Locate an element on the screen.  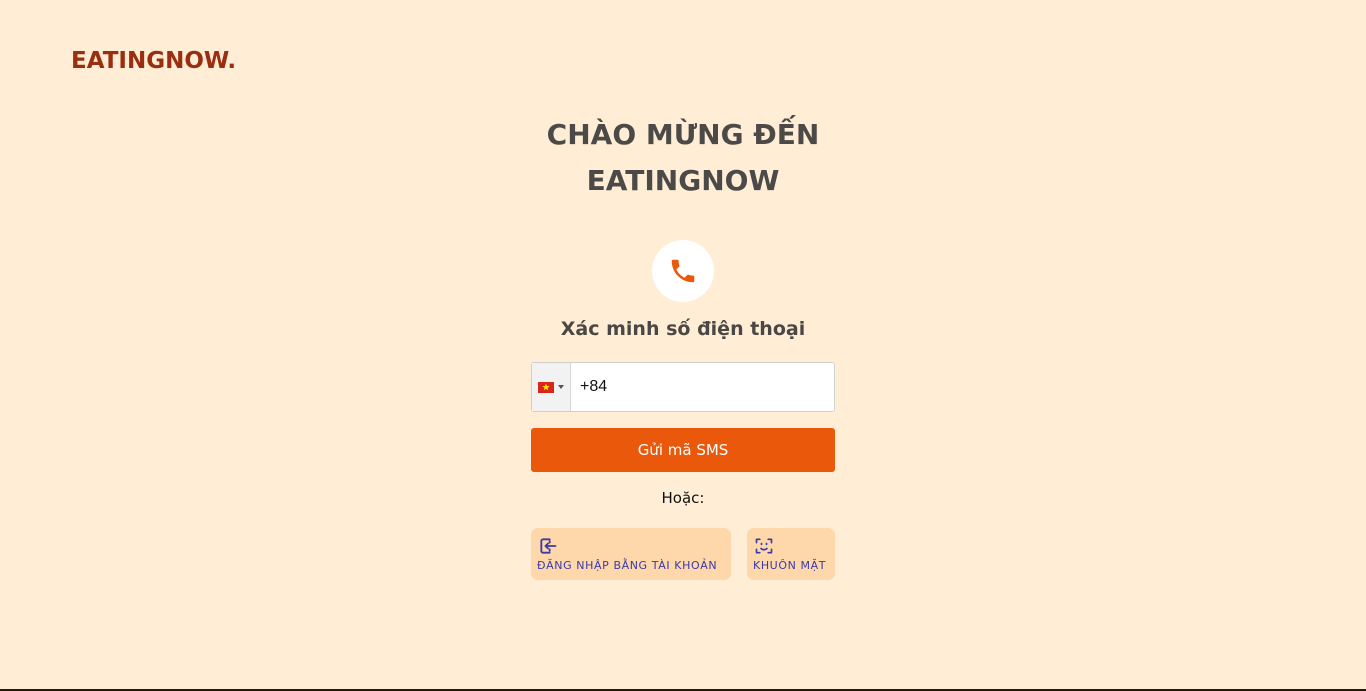
welcome-heading-line2: EATINGNOW is located at coordinates (683, 180).